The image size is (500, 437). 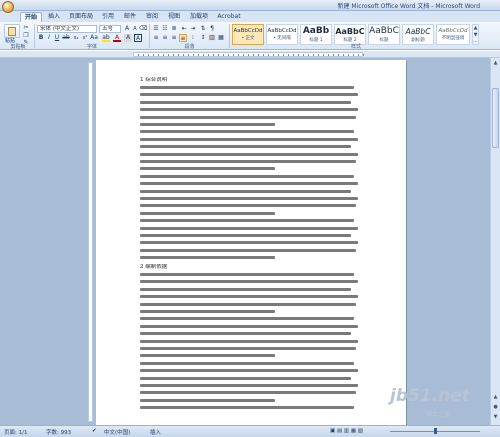 What do you see at coordinates (127, 29) in the screenshot?
I see `grow-font-icon: A` at bounding box center [127, 29].